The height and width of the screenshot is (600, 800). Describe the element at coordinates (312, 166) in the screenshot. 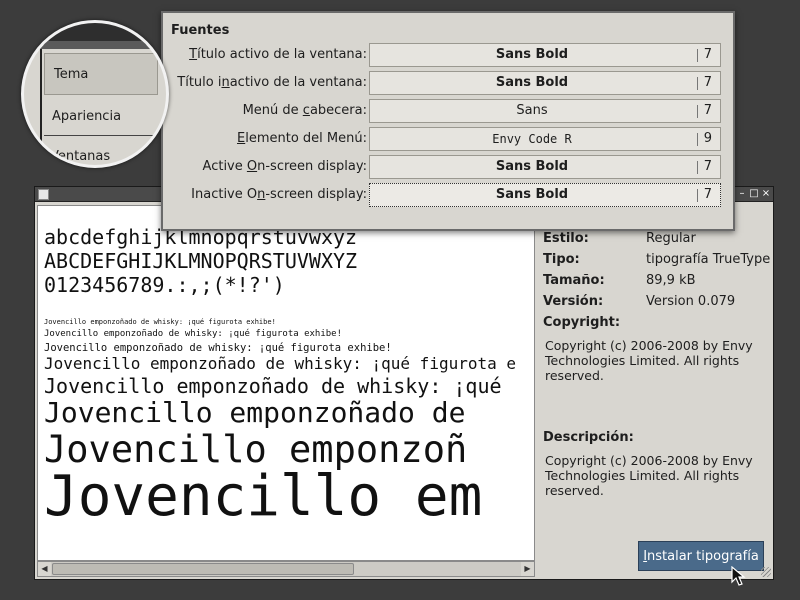

I see `font-row-label-text: n-screen display:` at that location.